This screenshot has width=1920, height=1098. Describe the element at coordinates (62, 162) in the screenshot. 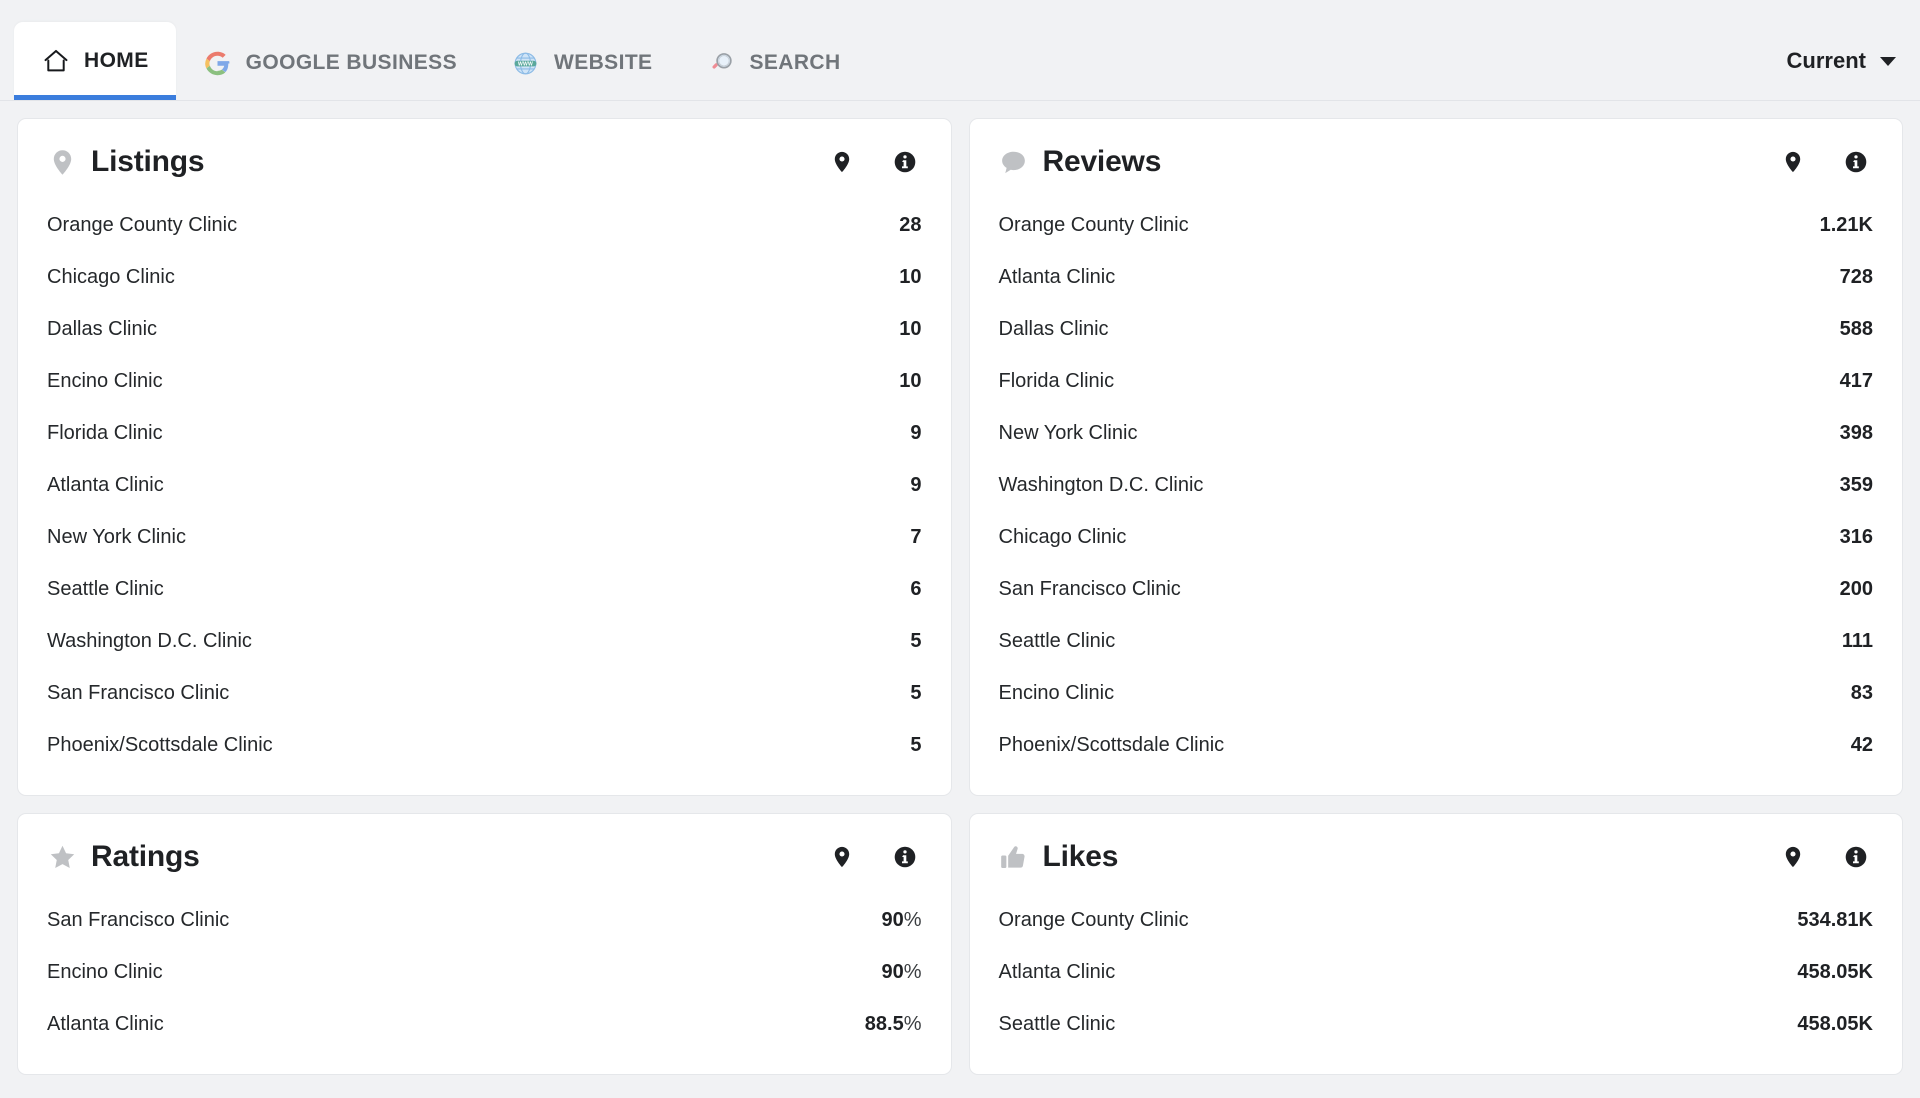

I see `map-pin-icon` at that location.